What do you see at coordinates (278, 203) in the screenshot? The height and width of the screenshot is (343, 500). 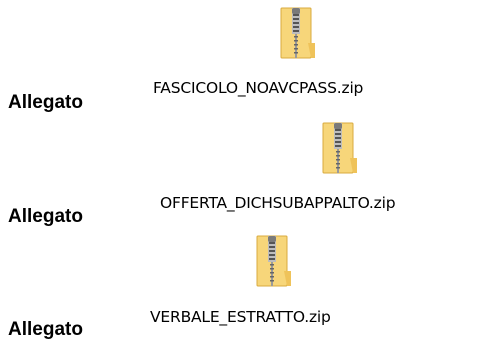 I see `attachment-file-name: OFFERTA_DICHSUBAPPALTO.zip` at bounding box center [278, 203].